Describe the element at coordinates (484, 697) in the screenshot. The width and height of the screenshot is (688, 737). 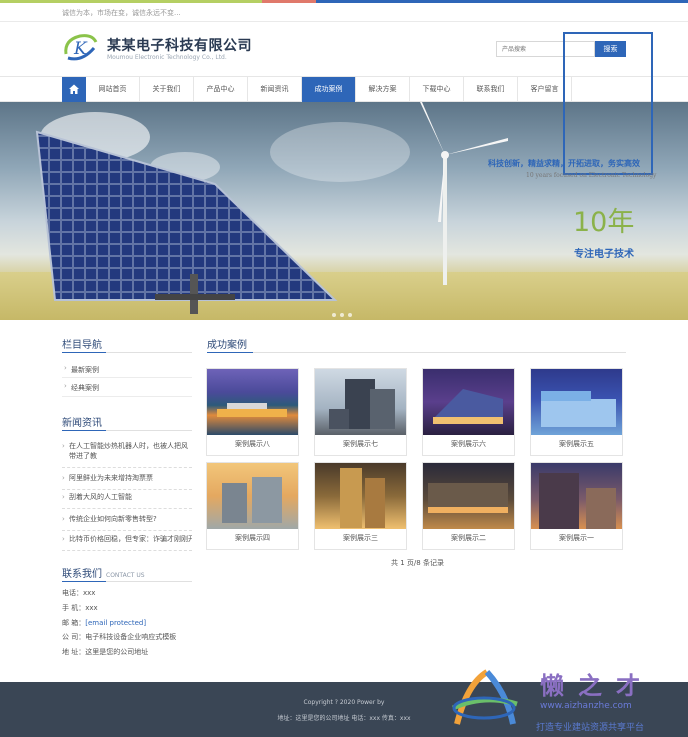
I see `watermark-logo-icon` at that location.